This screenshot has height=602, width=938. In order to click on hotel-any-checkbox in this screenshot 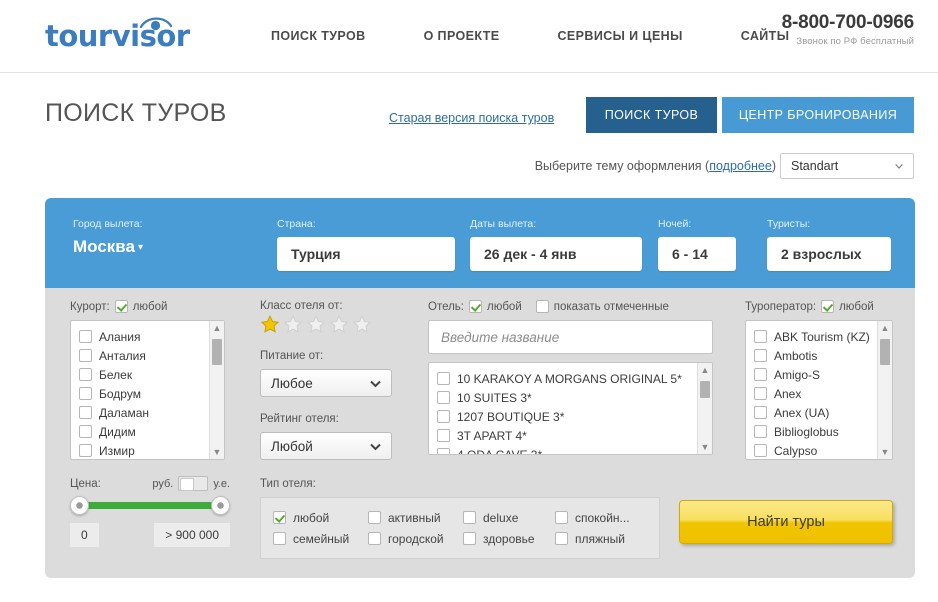, I will do `click(475, 306)`.